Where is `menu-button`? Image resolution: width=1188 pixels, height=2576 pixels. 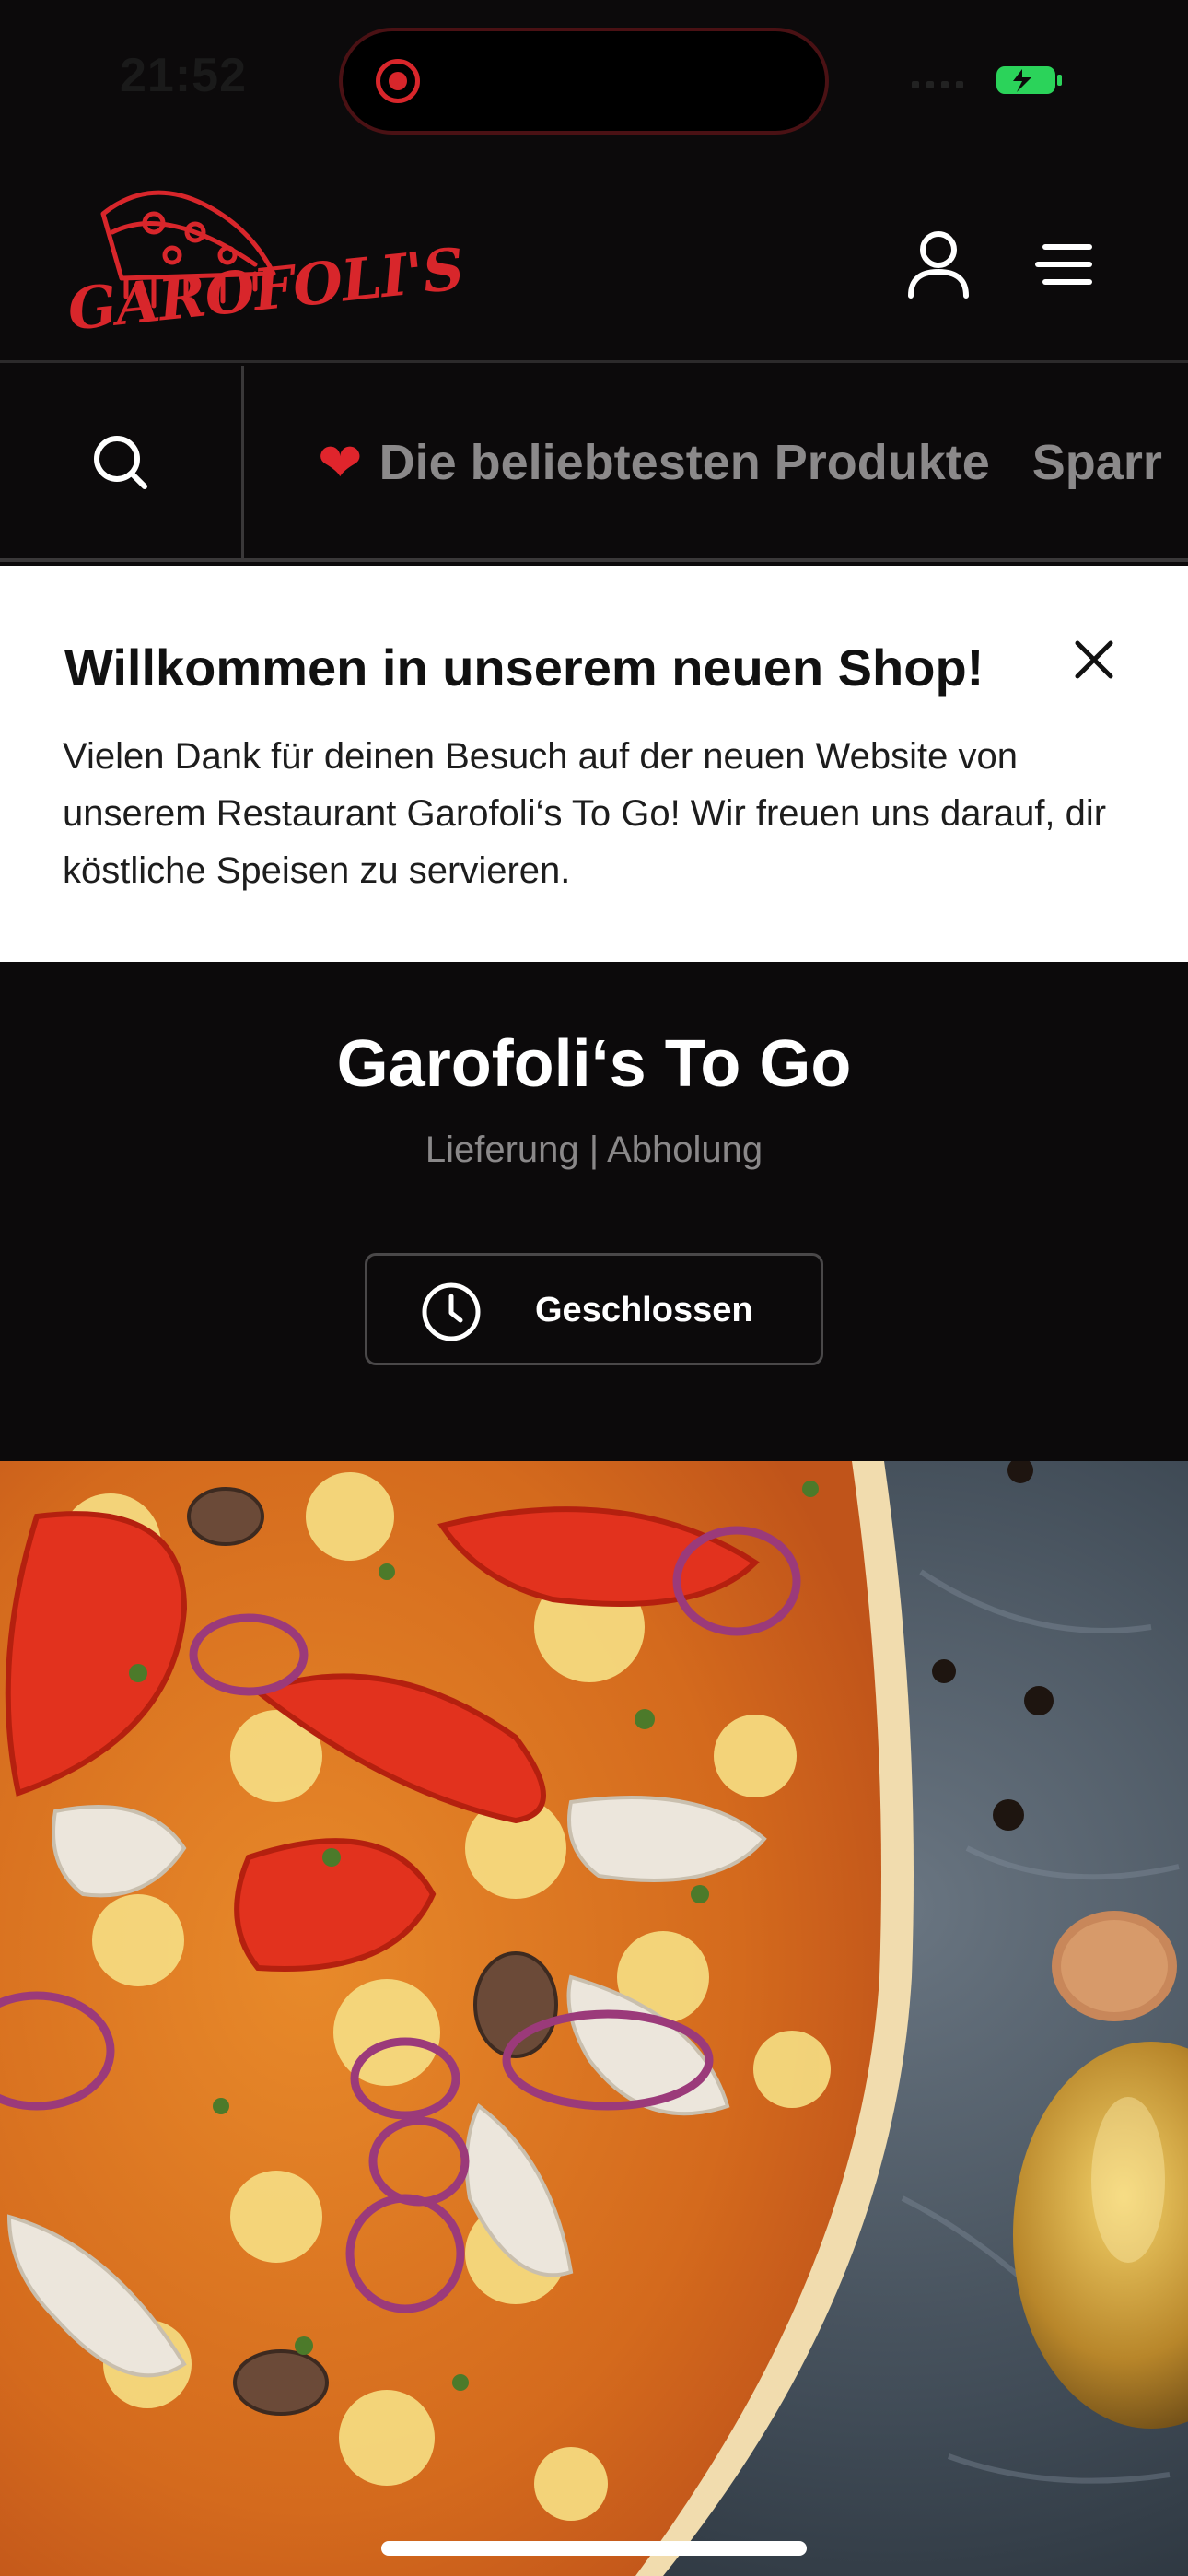 menu-button is located at coordinates (1063, 264).